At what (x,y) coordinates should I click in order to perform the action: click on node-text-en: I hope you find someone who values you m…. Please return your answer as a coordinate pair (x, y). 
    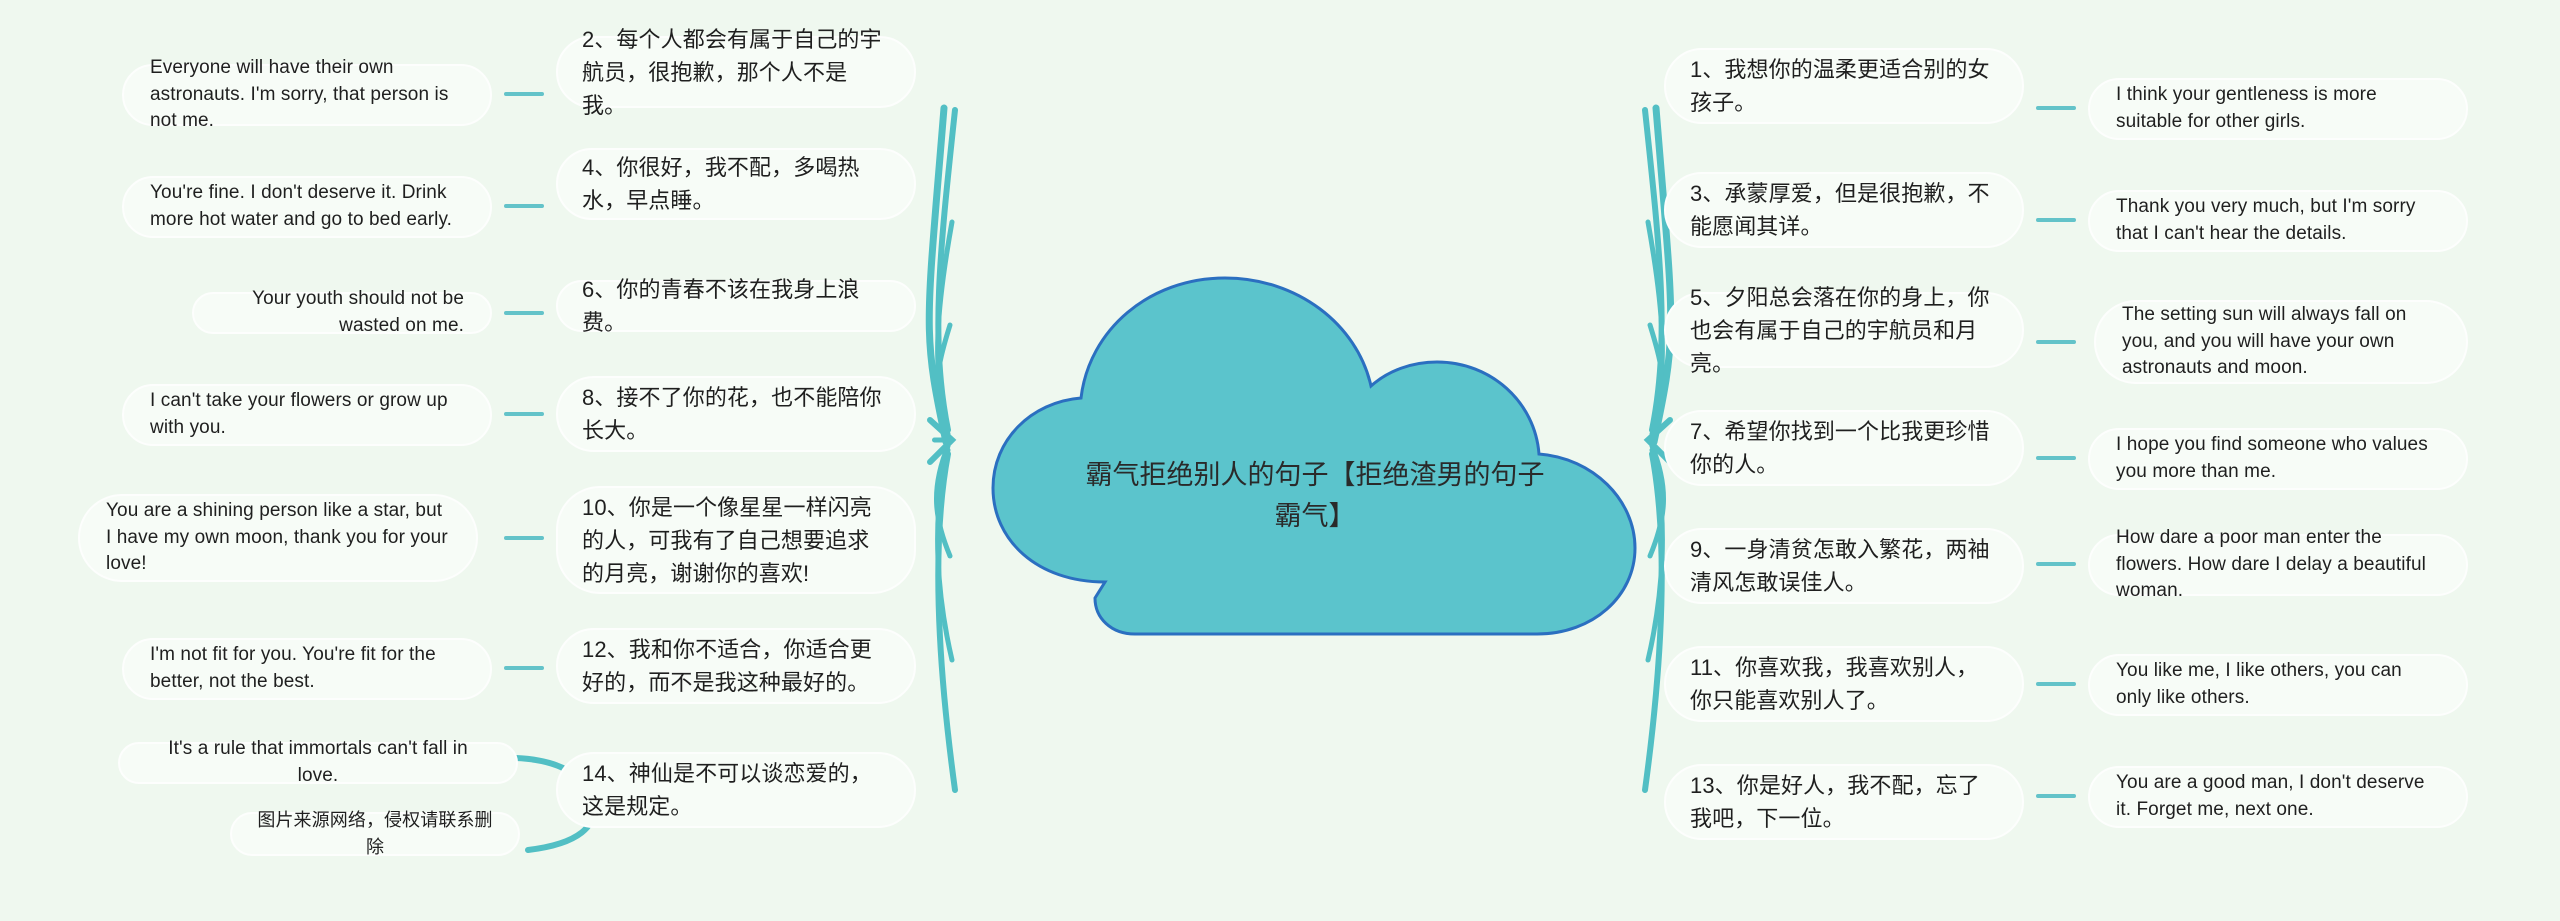
    Looking at the image, I should click on (2272, 458).